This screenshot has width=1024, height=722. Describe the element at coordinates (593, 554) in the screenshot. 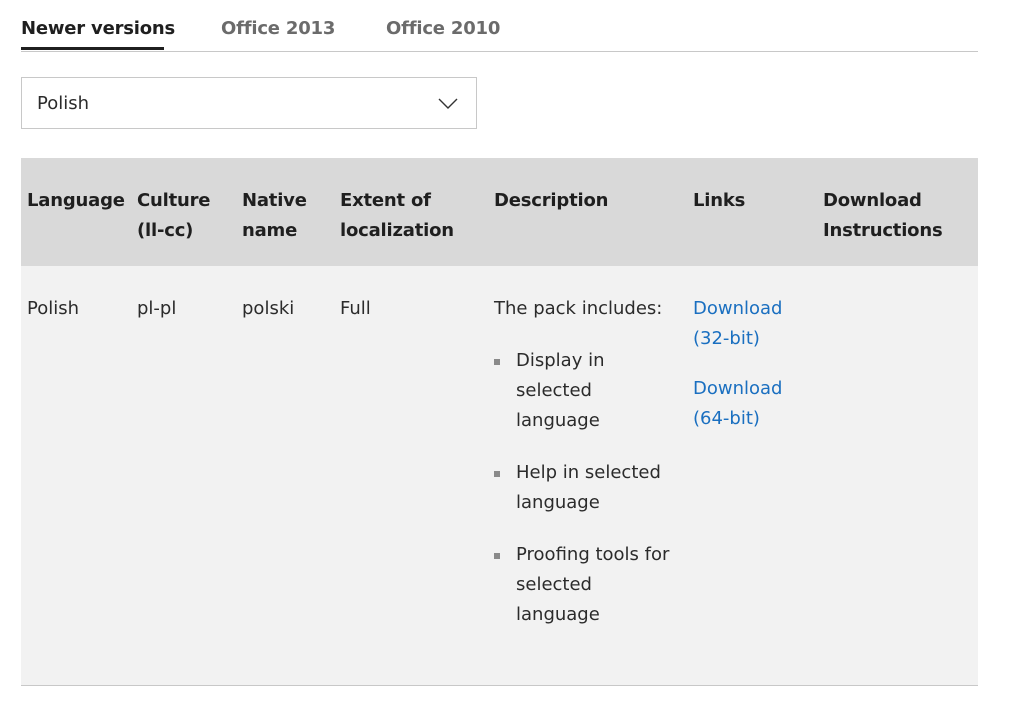

I see `list-item-line: Proofing tools for` at that location.